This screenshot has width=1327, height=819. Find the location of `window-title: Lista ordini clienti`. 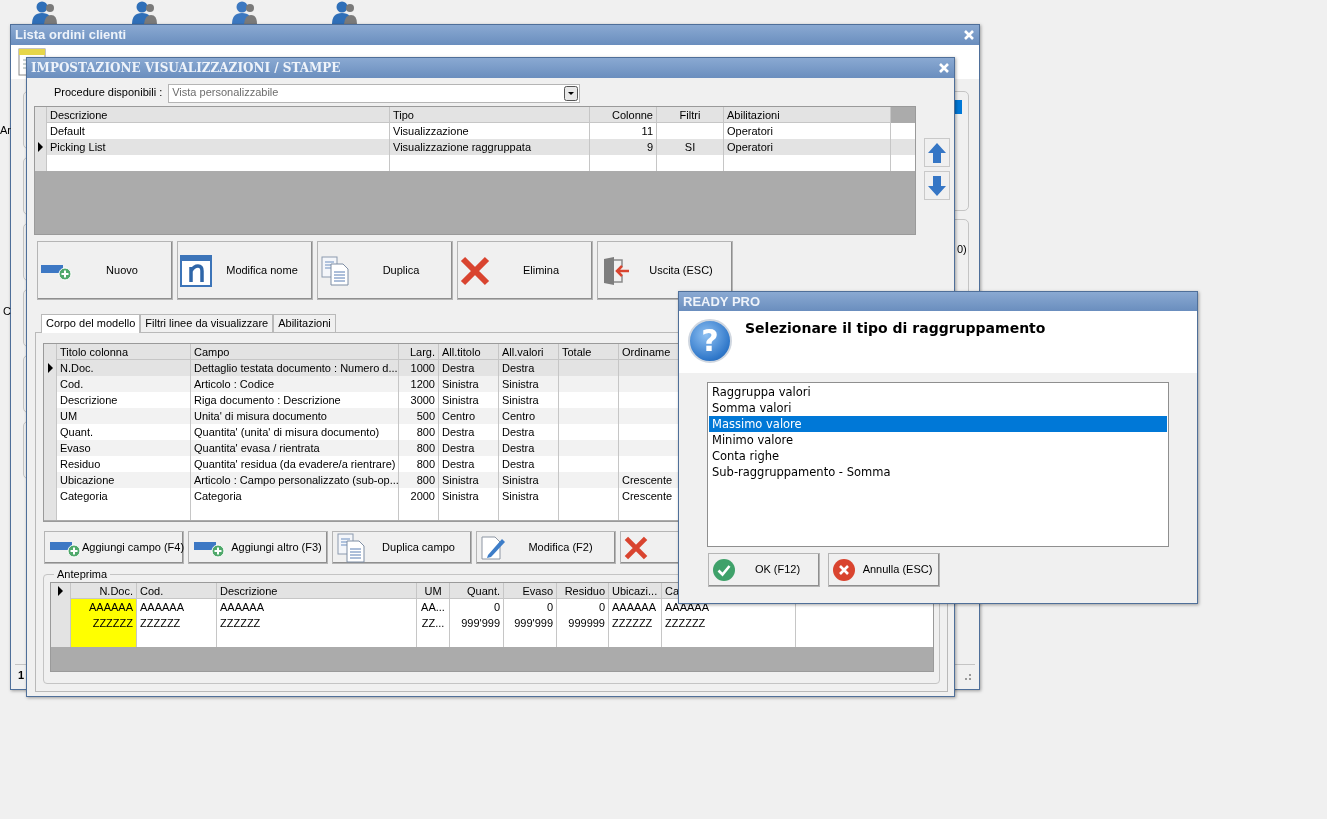

window-title: Lista ordini clienti is located at coordinates (71, 35).